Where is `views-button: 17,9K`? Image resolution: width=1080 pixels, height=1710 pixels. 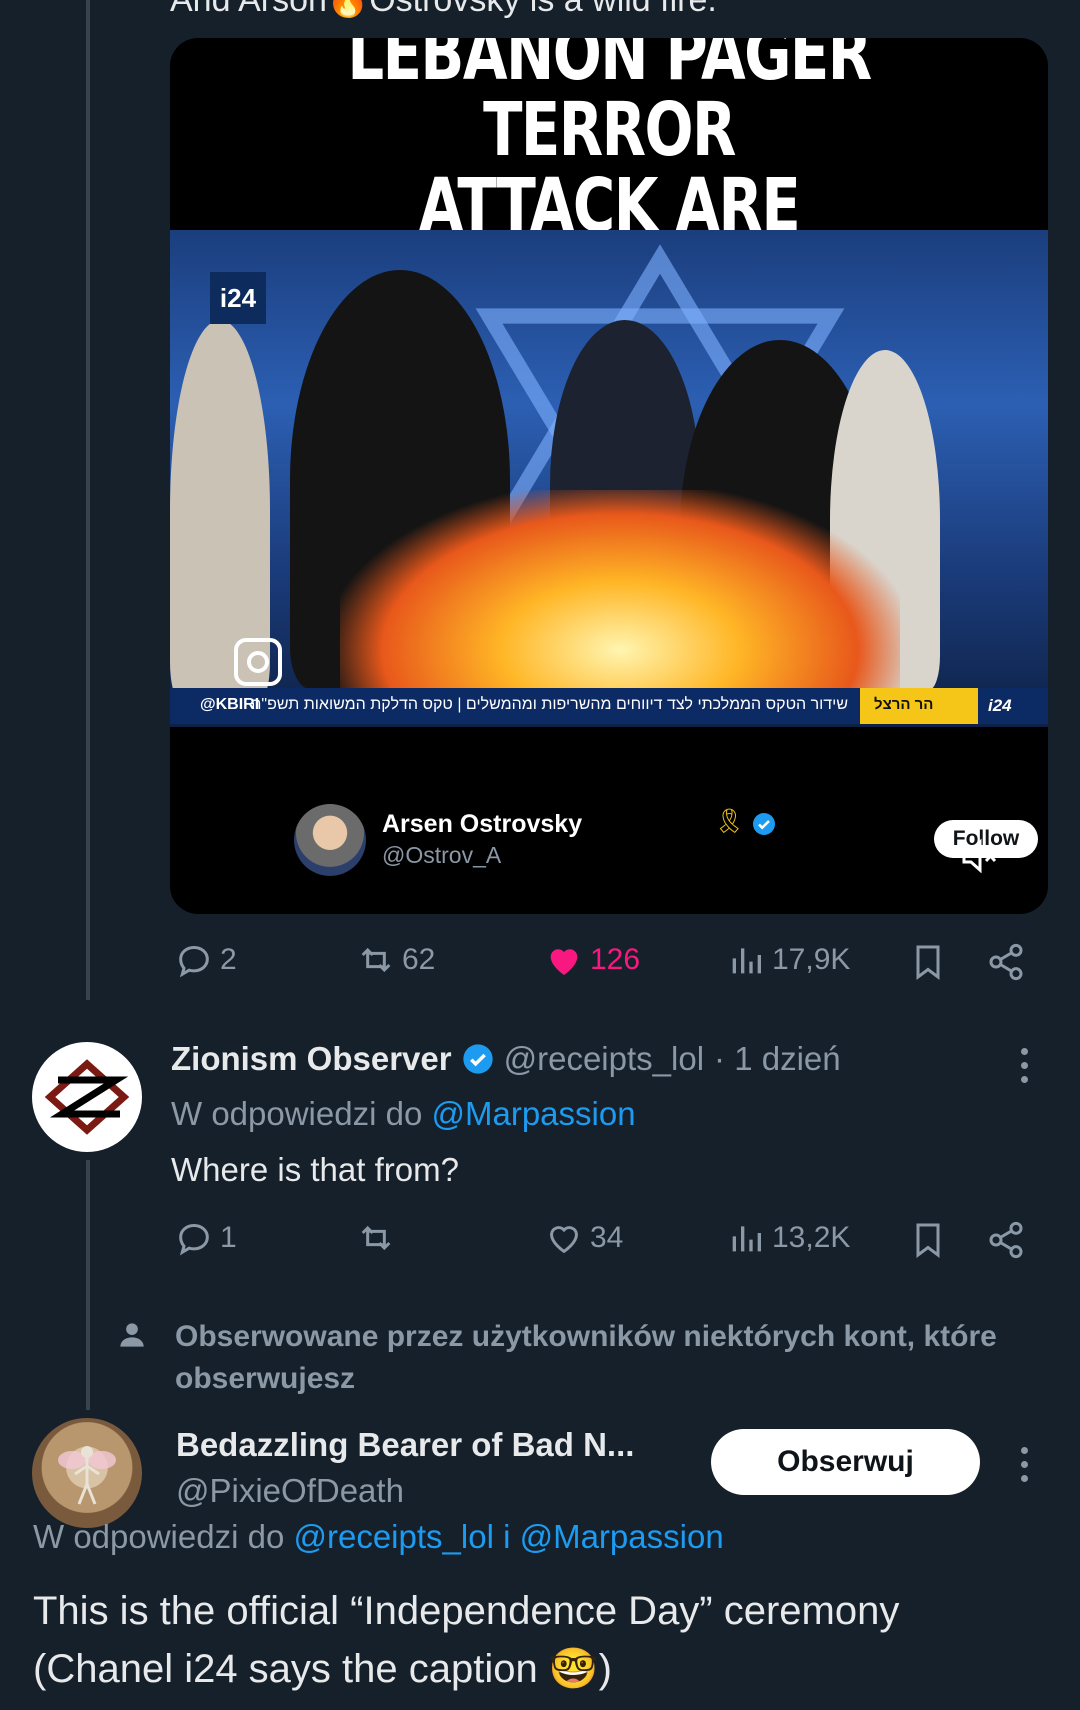
views-button: 17,9K is located at coordinates (788, 960).